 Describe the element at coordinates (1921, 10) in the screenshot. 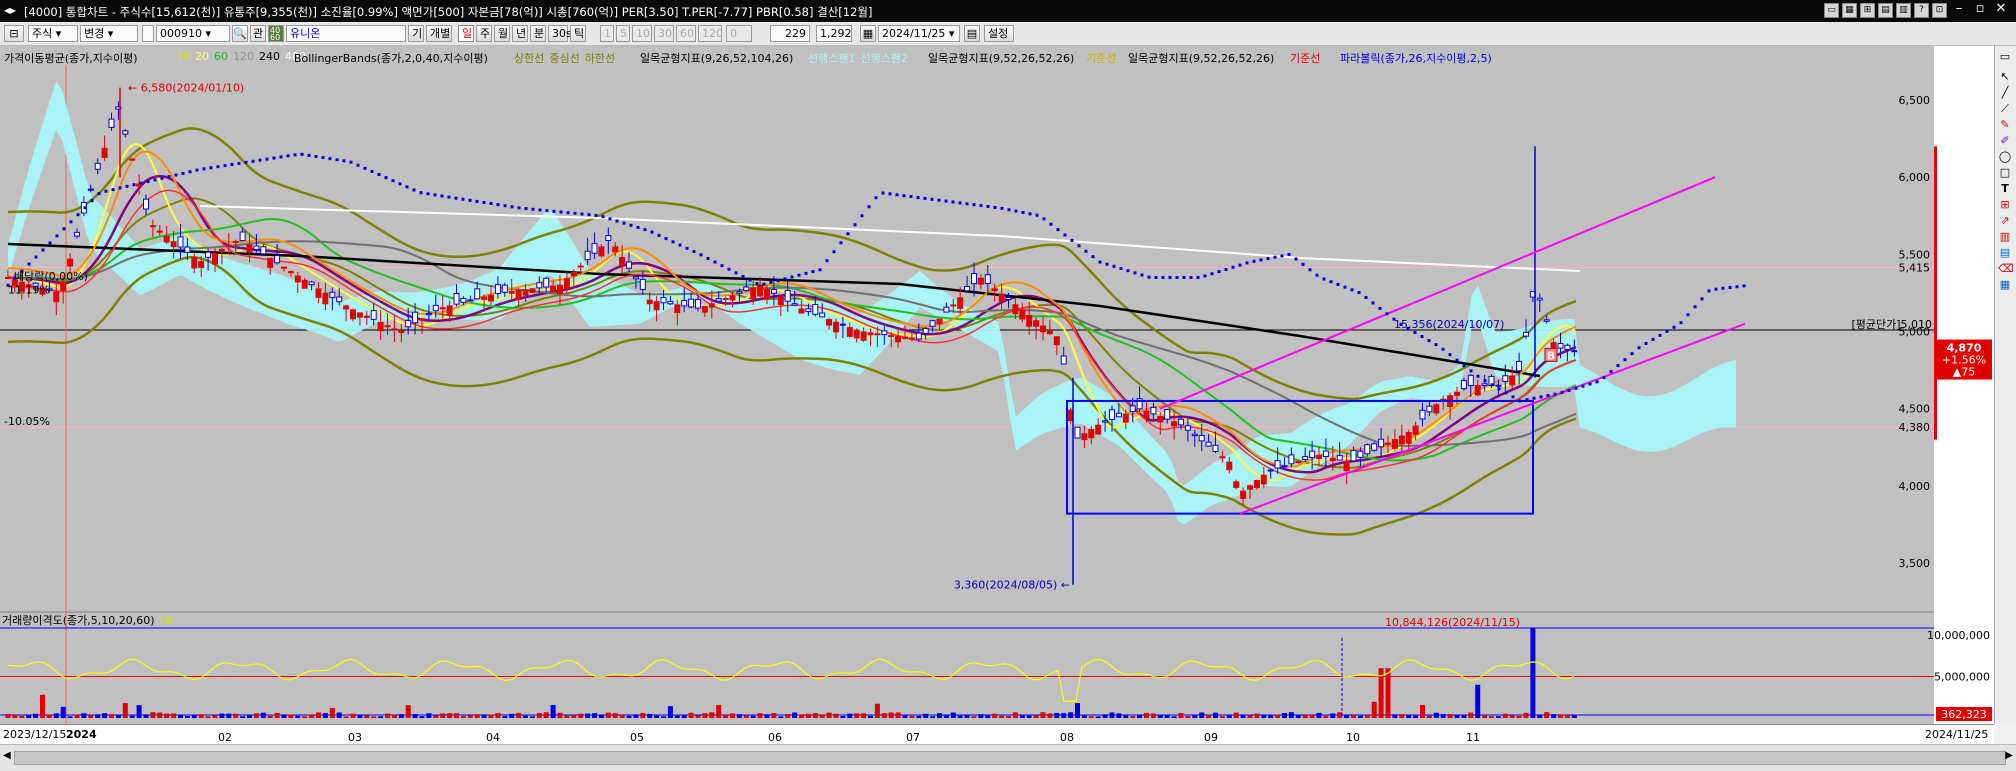

I see `window-help-icon: ?` at that location.